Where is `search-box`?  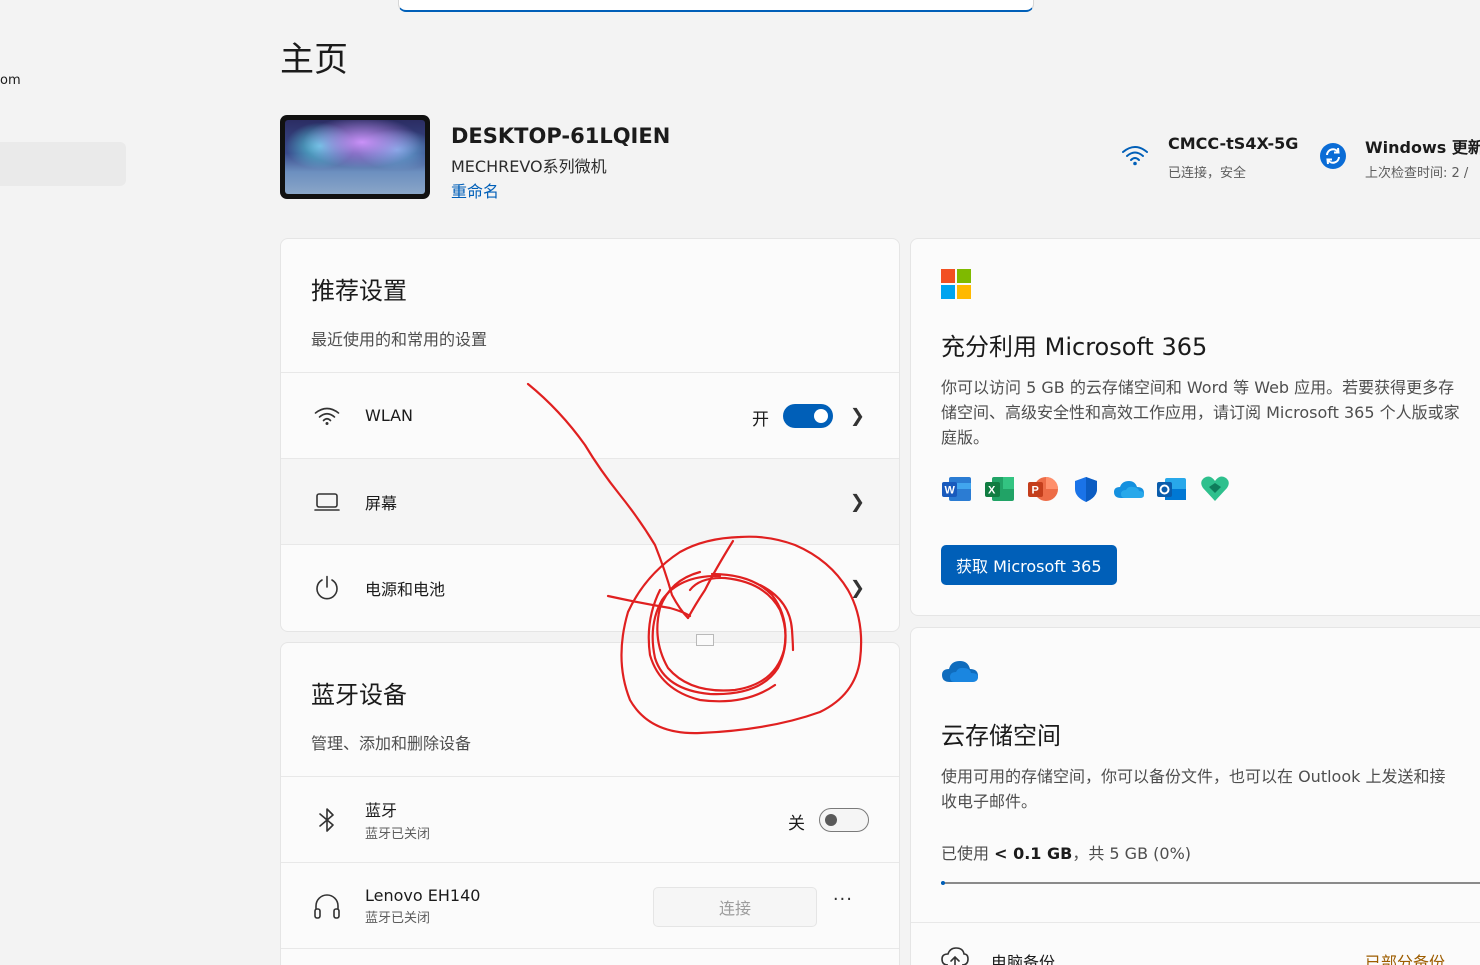 search-box is located at coordinates (716, 6).